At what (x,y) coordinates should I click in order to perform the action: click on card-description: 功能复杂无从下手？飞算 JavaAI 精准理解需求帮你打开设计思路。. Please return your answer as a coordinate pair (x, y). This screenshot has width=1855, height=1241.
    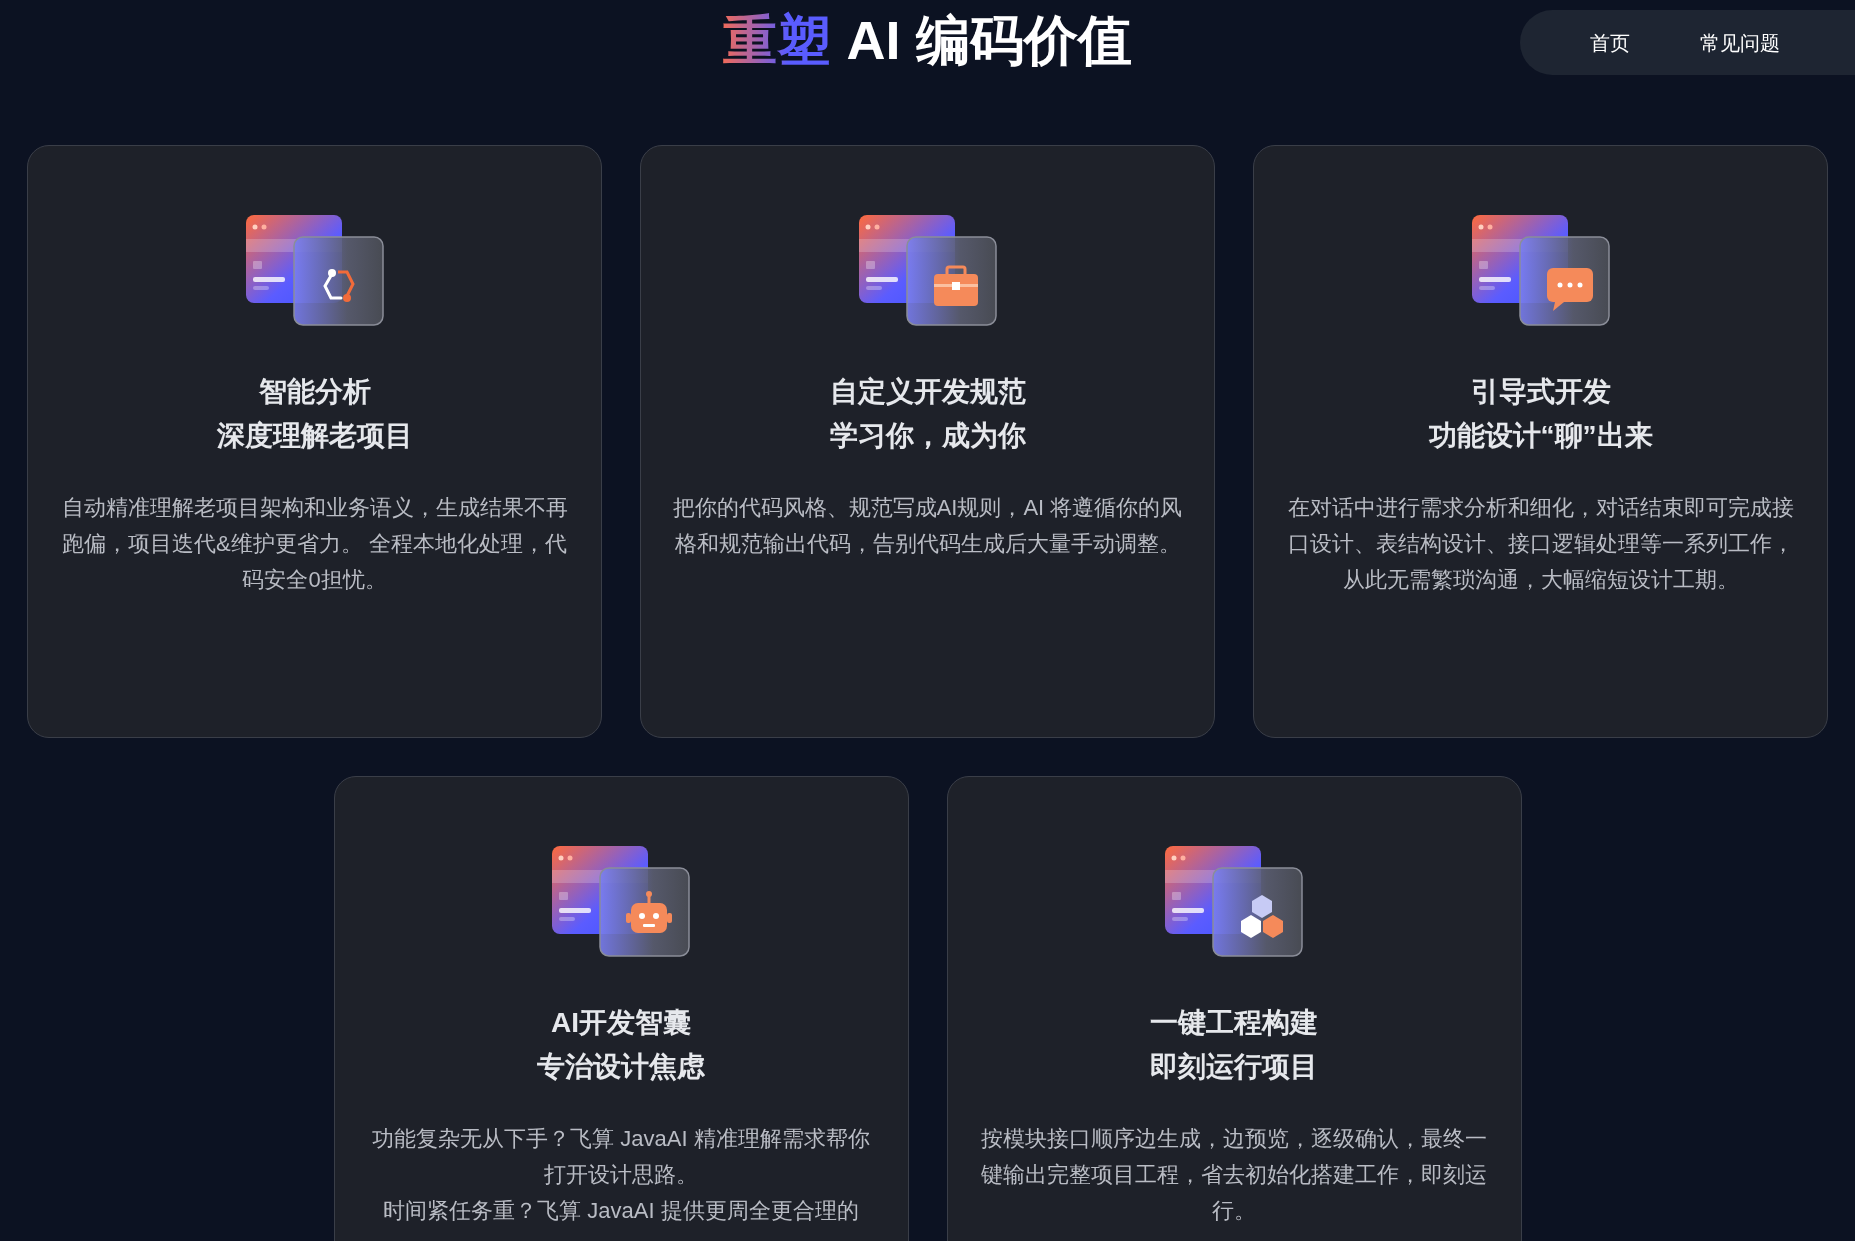
    Looking at the image, I should click on (621, 1157).